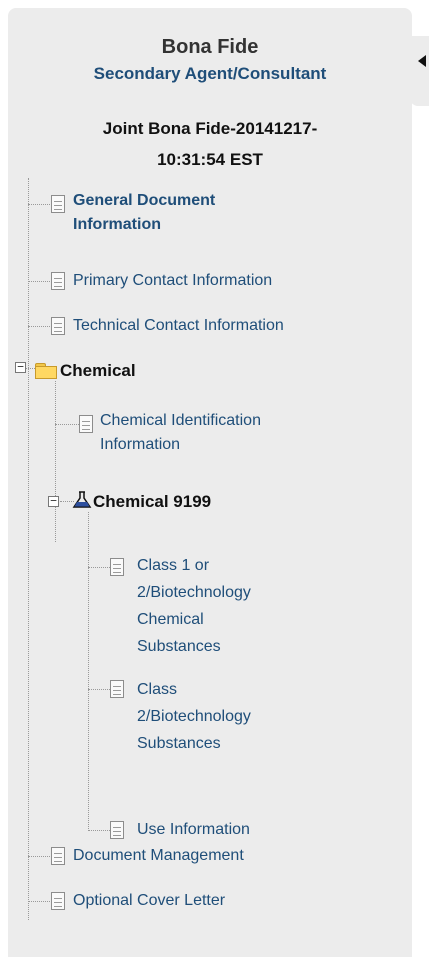 The height and width of the screenshot is (957, 429). What do you see at coordinates (53, 501) in the screenshot?
I see `collapse-chemical-9199-toggle: −` at bounding box center [53, 501].